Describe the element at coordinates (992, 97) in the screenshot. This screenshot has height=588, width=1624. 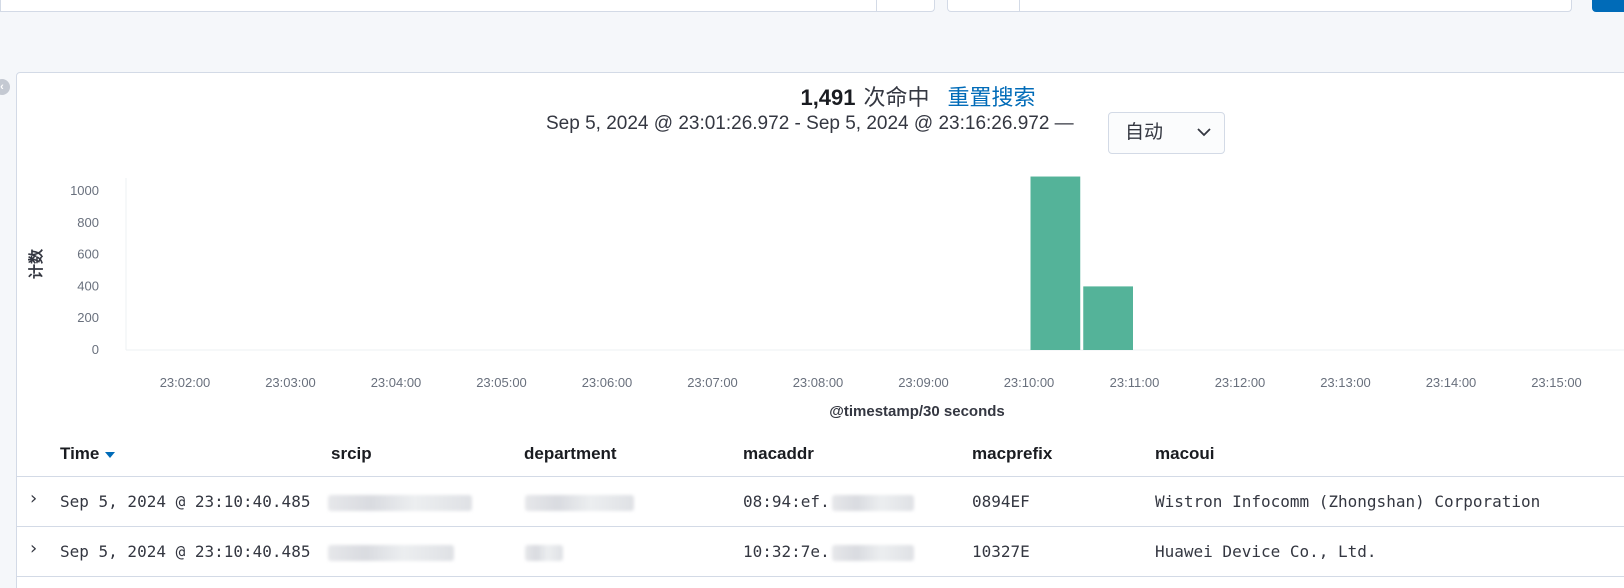
I see `reset-search-link: 重置搜索` at that location.